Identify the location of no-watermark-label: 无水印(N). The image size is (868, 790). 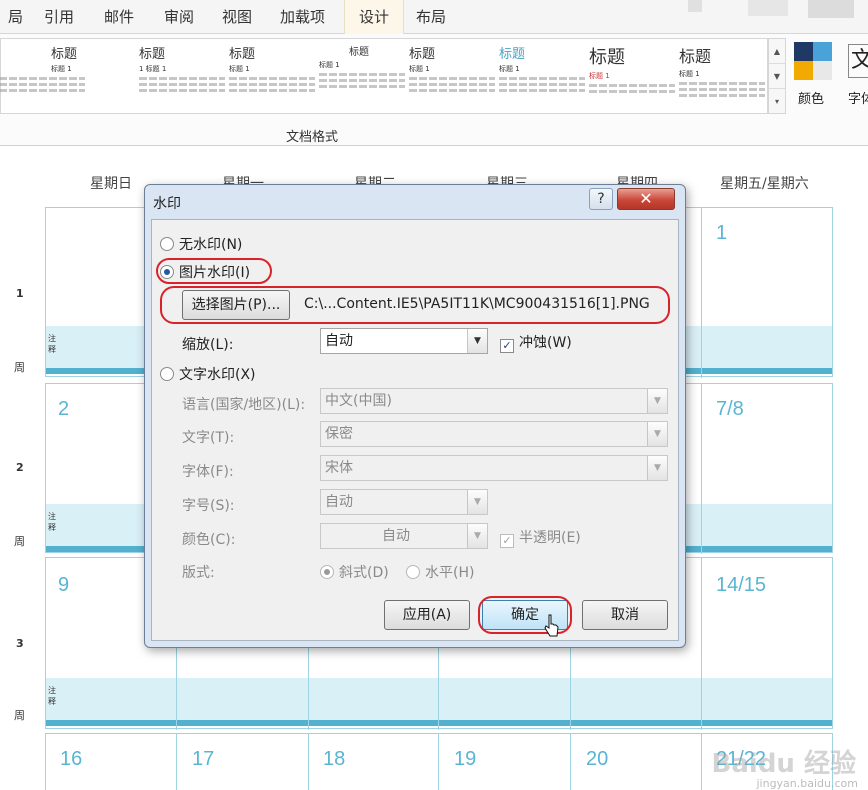
(211, 245).